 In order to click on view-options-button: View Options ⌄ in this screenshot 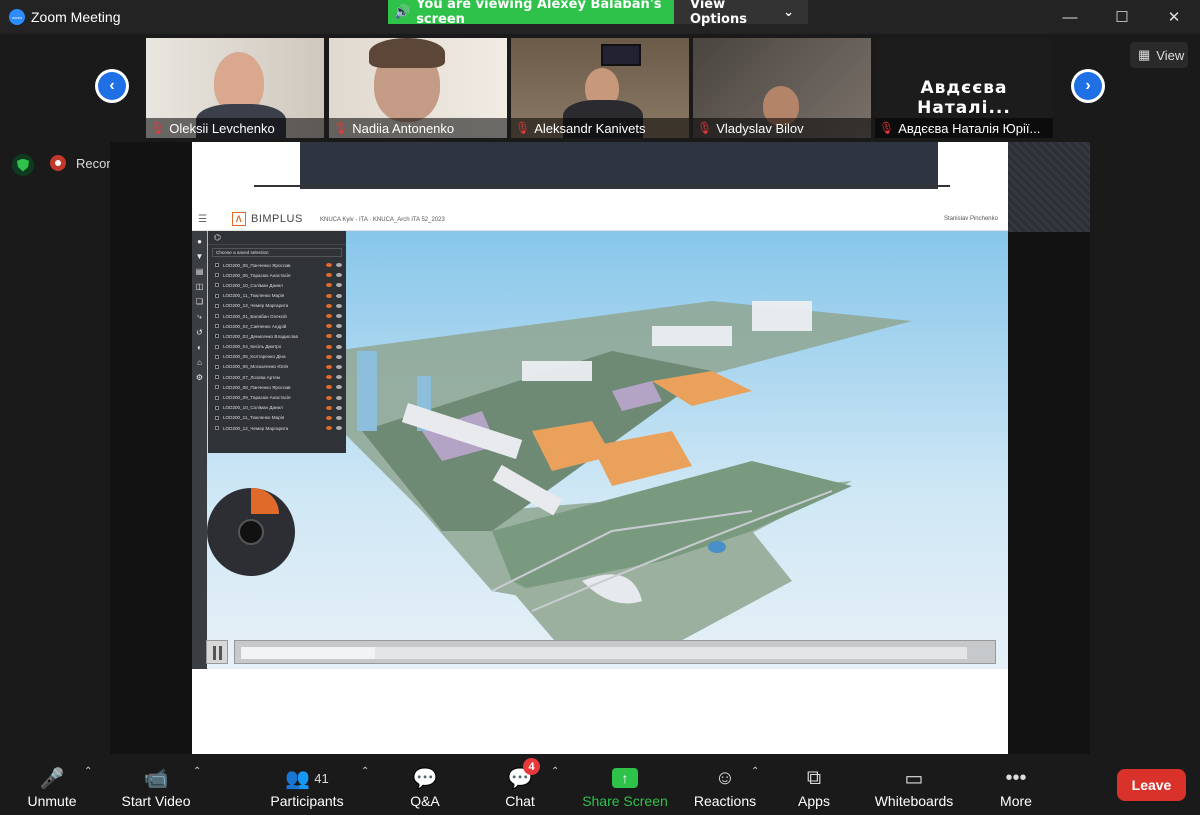, I will do `click(741, 13)`.